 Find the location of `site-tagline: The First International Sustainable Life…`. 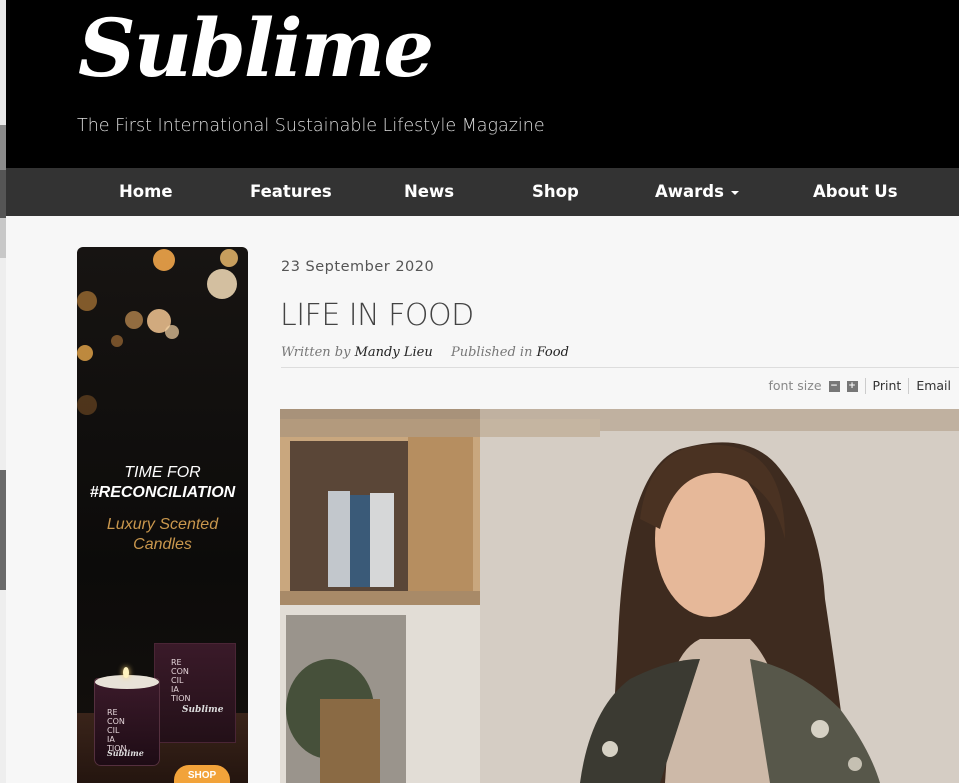

site-tagline: The First International Sustainable Life… is located at coordinates (311, 126).